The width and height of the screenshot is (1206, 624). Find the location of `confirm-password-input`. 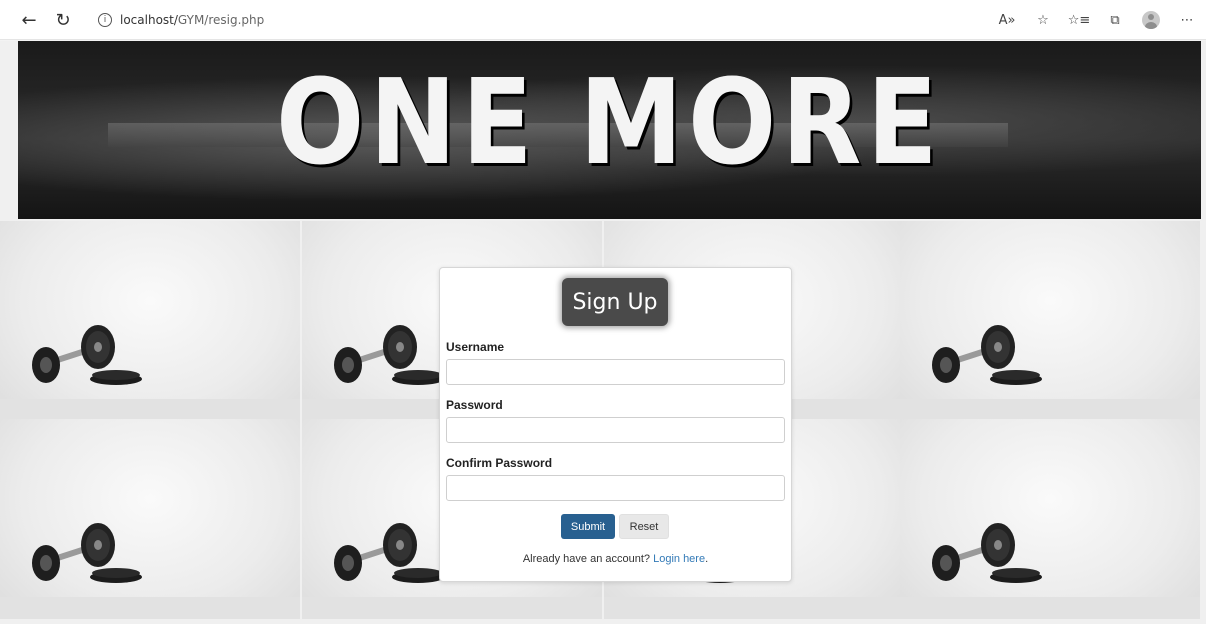

confirm-password-input is located at coordinates (615, 488).